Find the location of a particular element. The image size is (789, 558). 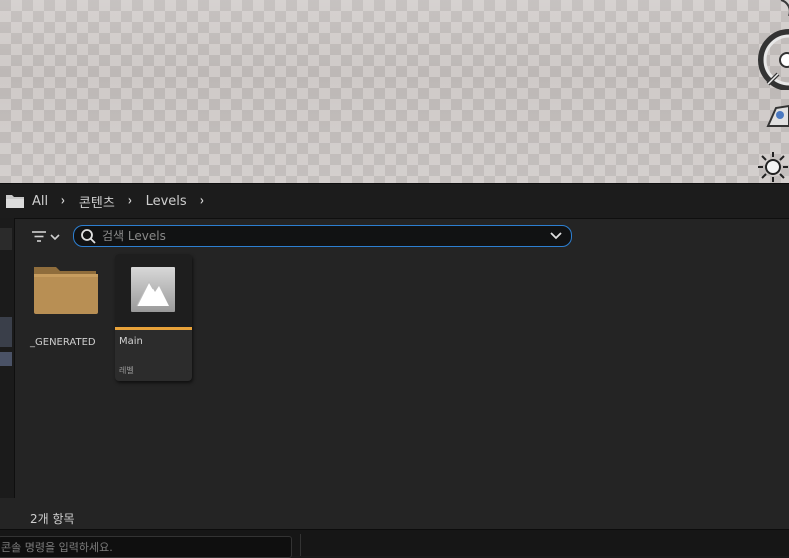

asset-name: Main is located at coordinates (131, 341).